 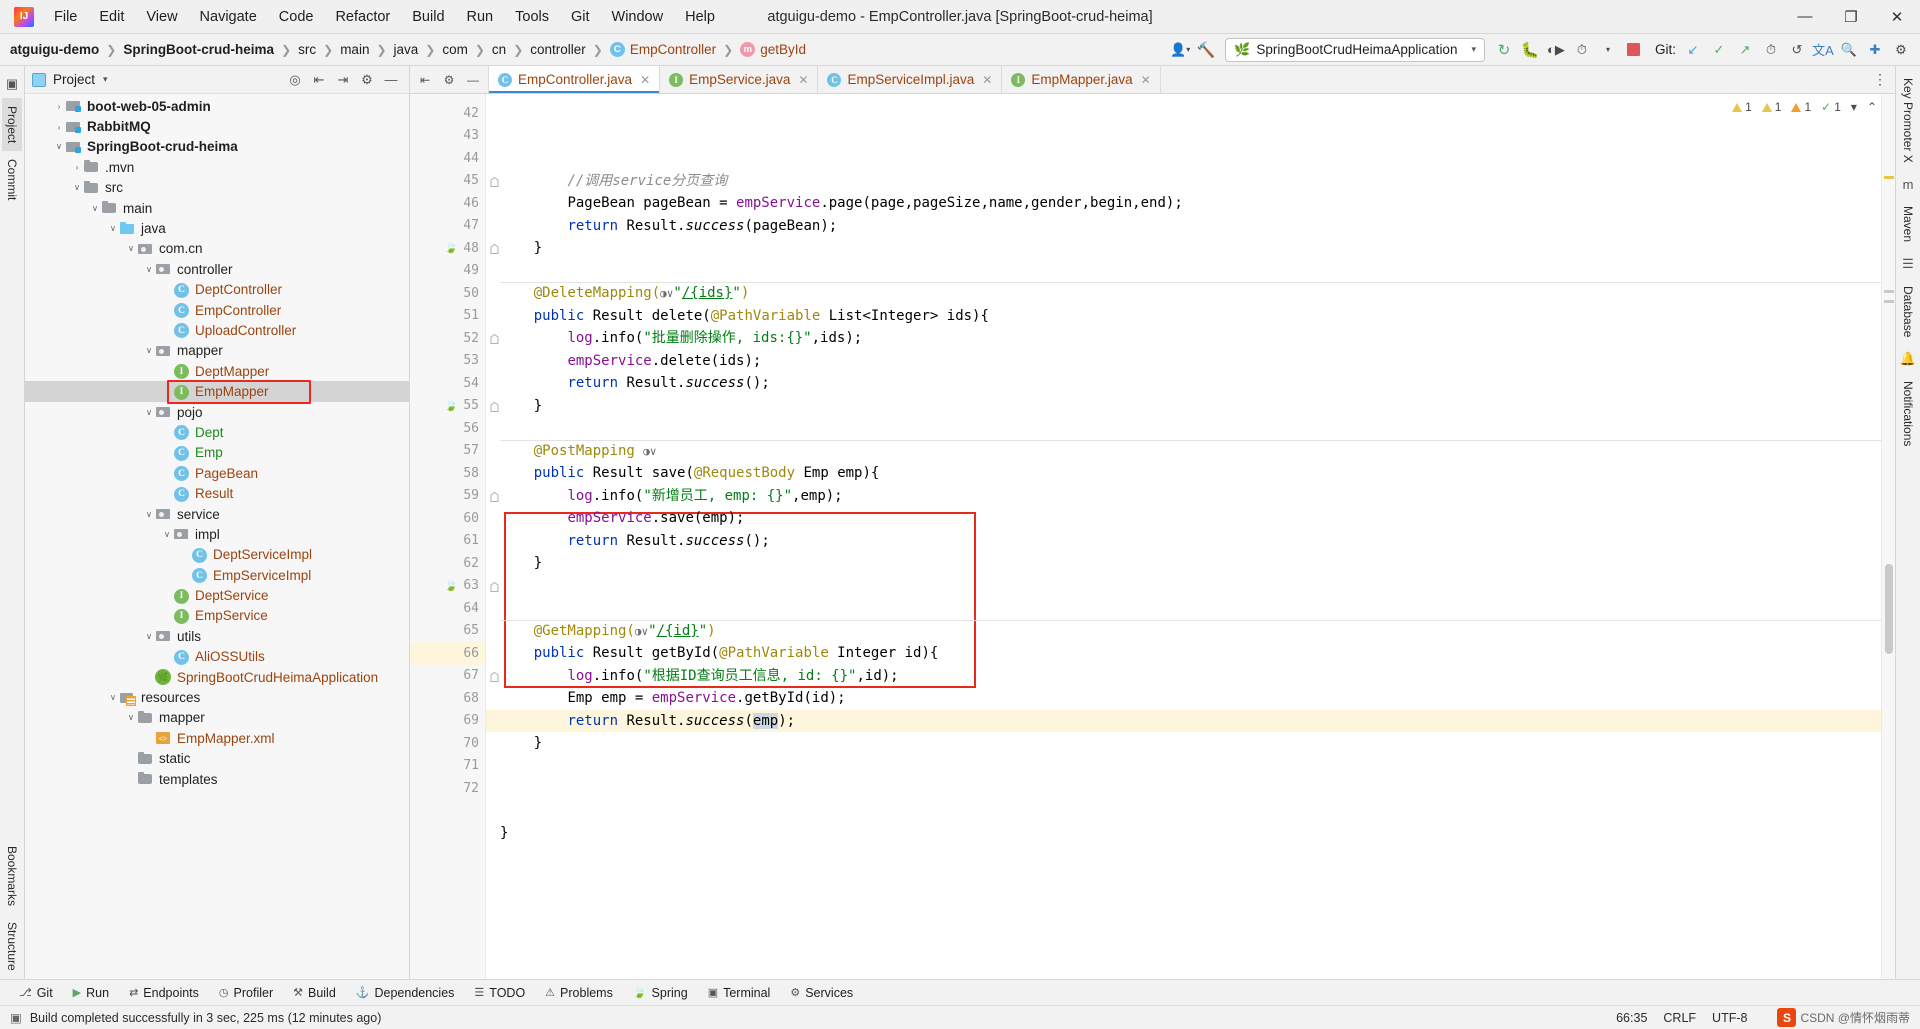 What do you see at coordinates (499, 49) in the screenshot?
I see `breadcrumb-item-cn: cn` at bounding box center [499, 49].